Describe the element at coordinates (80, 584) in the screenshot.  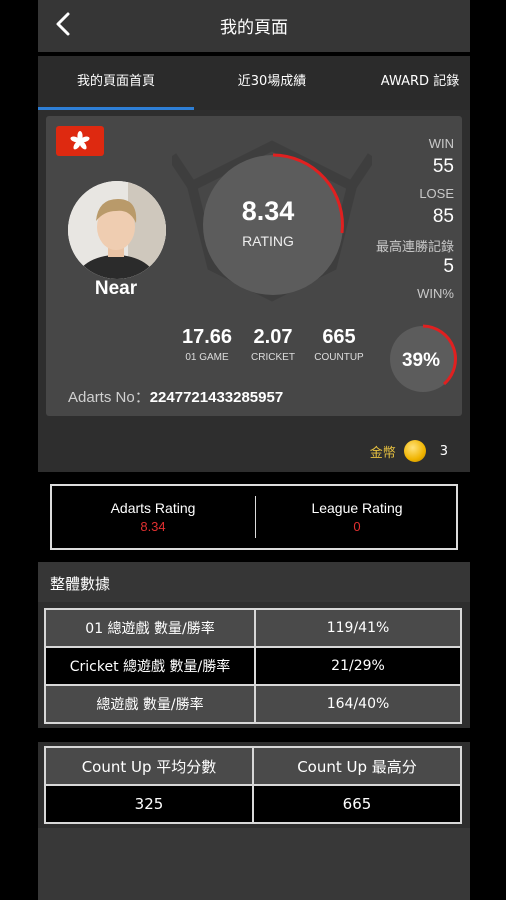
I see `section-title: 整體數據` at that location.